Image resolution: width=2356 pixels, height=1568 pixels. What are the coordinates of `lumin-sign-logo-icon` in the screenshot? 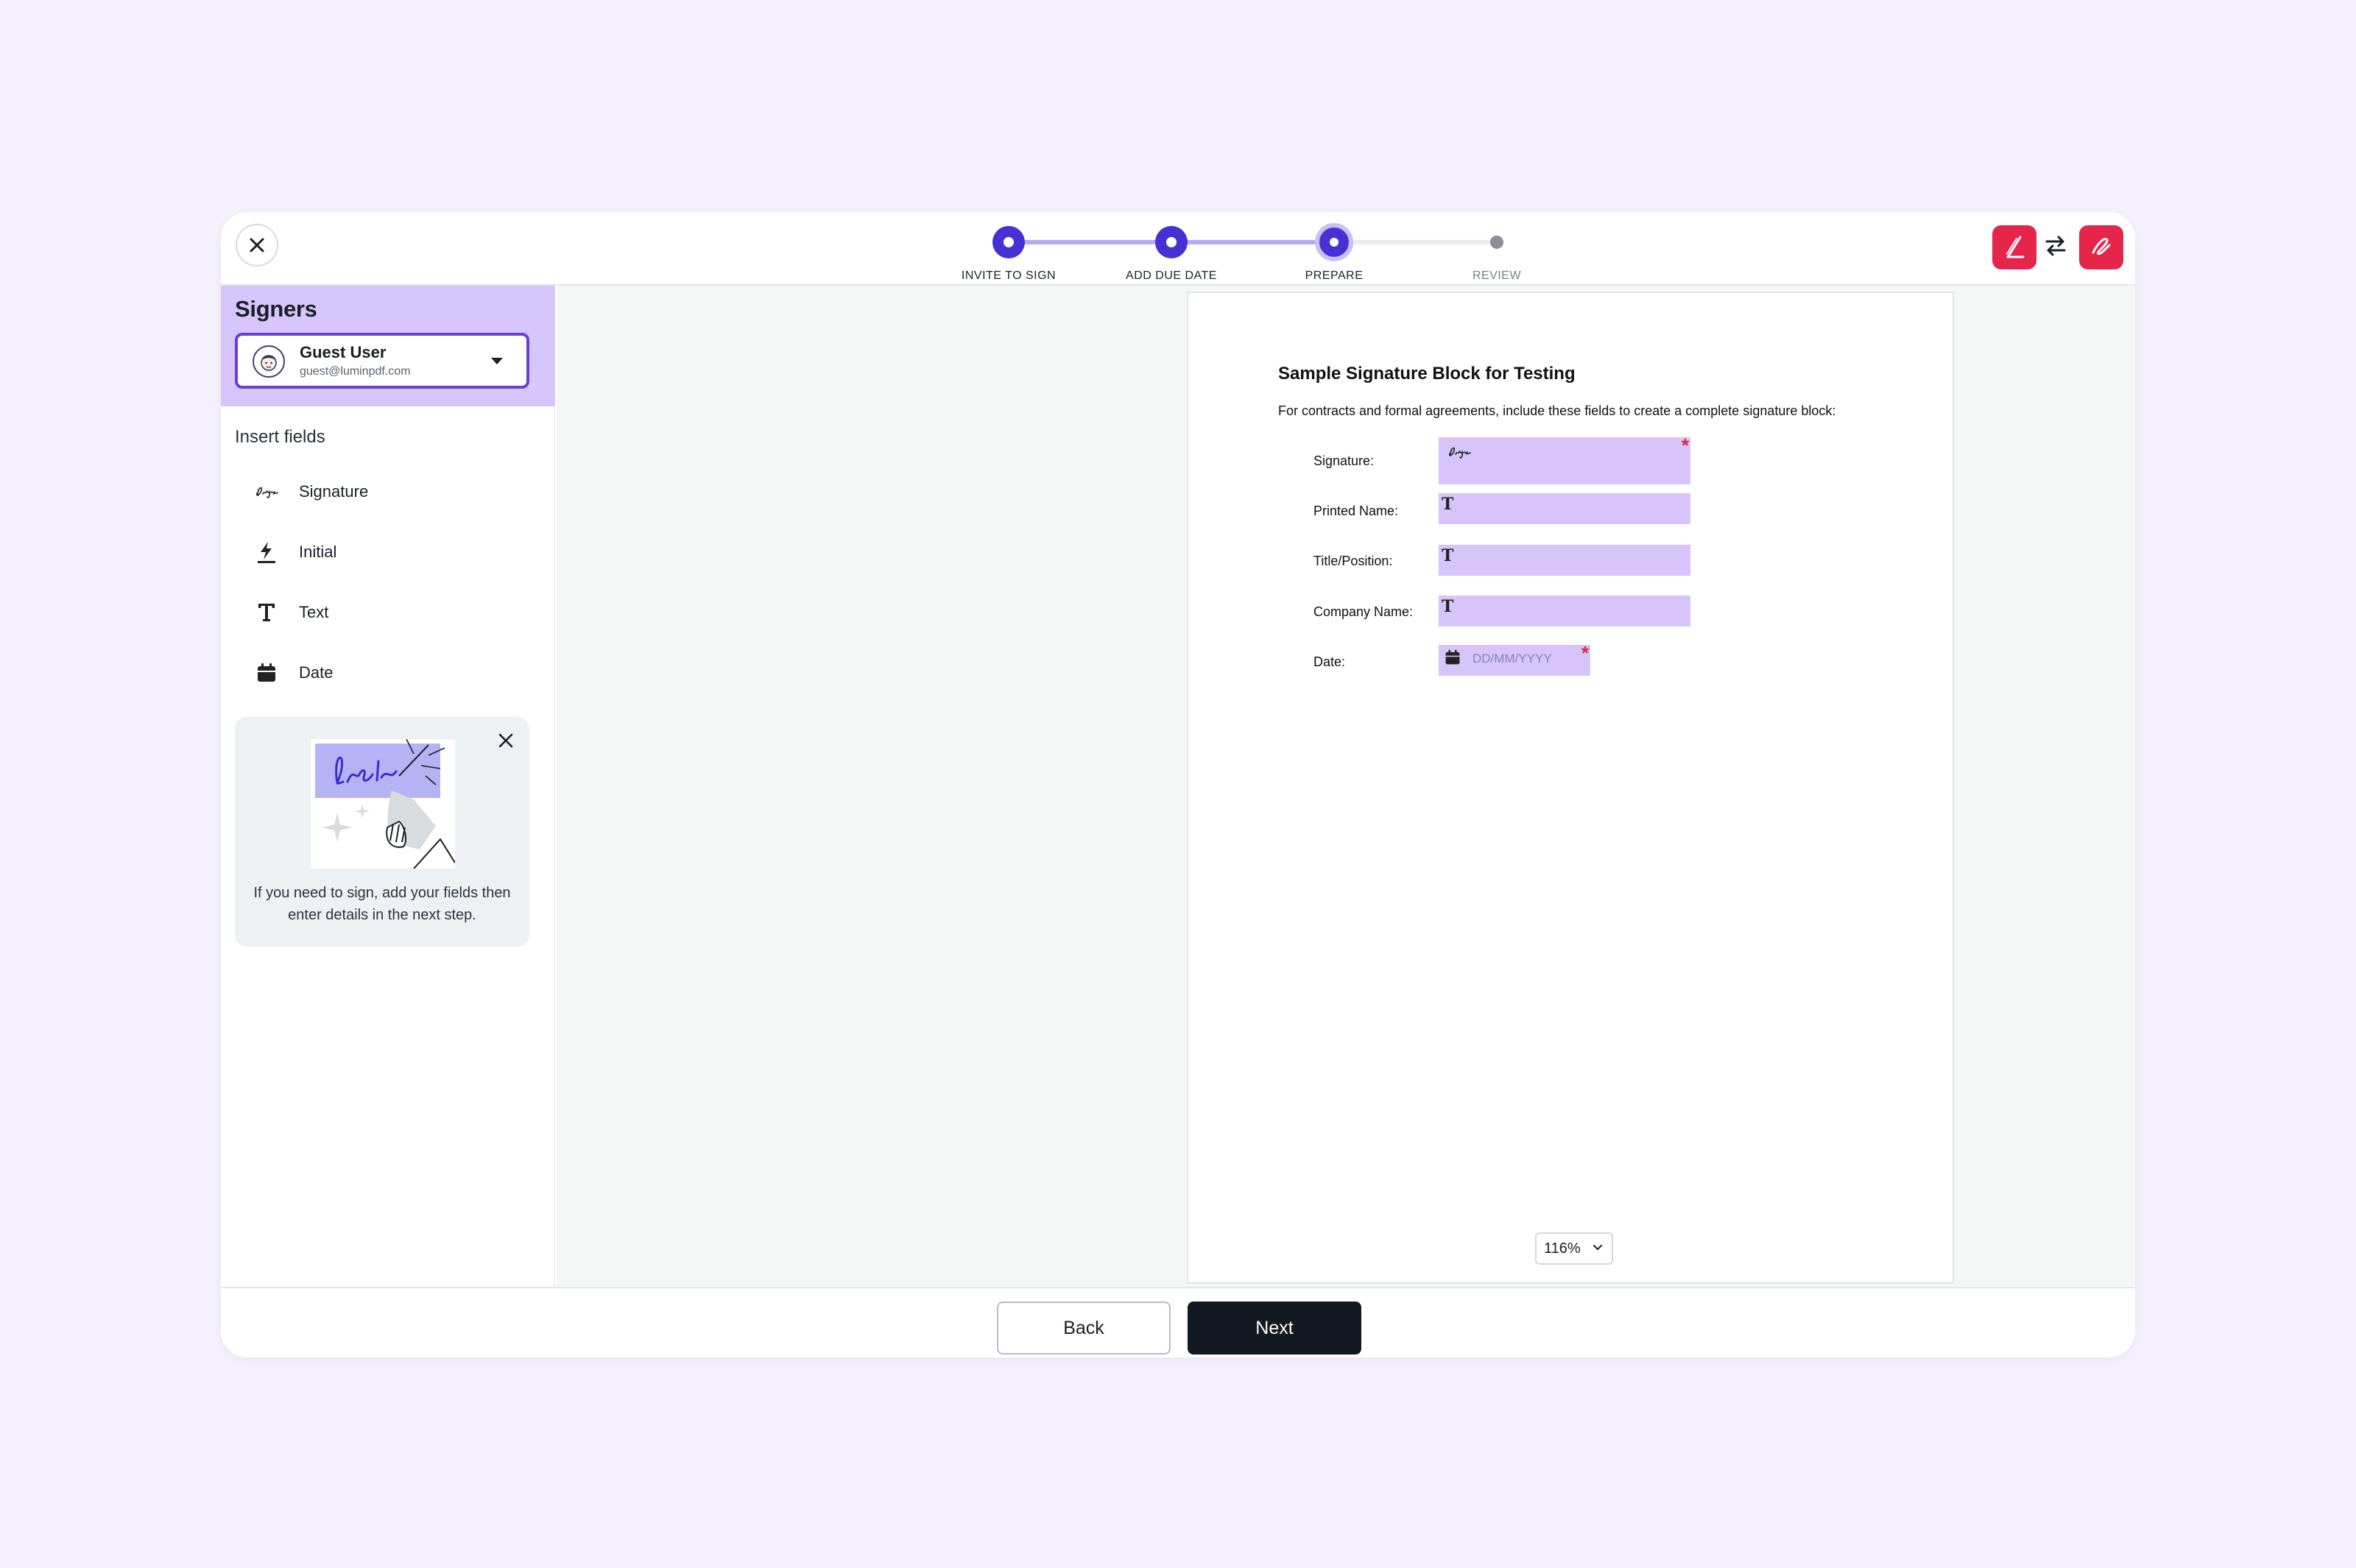 It's located at (2101, 247).